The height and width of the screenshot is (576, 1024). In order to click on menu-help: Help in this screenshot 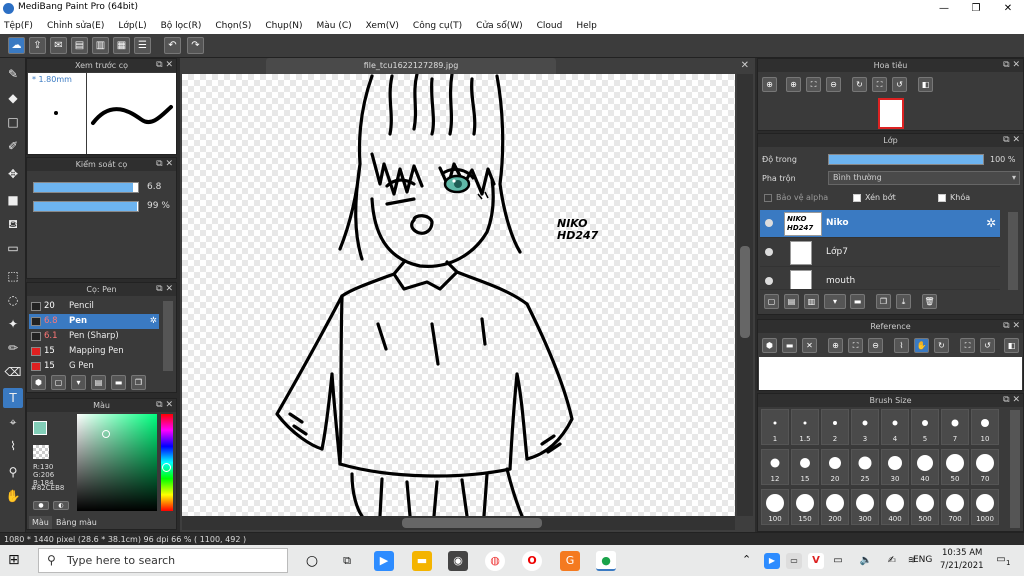, I will do `click(586, 26)`.